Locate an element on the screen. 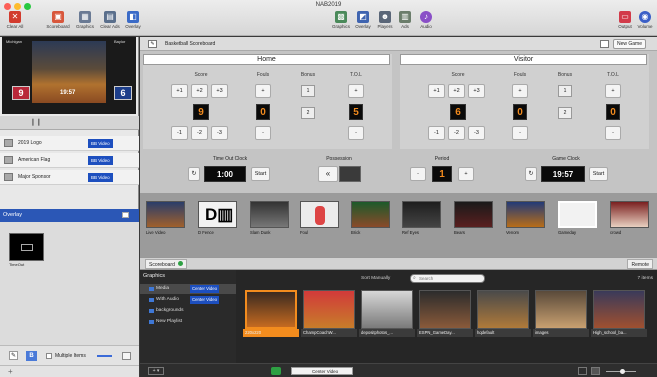 The width and height of the screenshot is (657, 377). visitor-tol-minus-button: - is located at coordinates (613, 133).